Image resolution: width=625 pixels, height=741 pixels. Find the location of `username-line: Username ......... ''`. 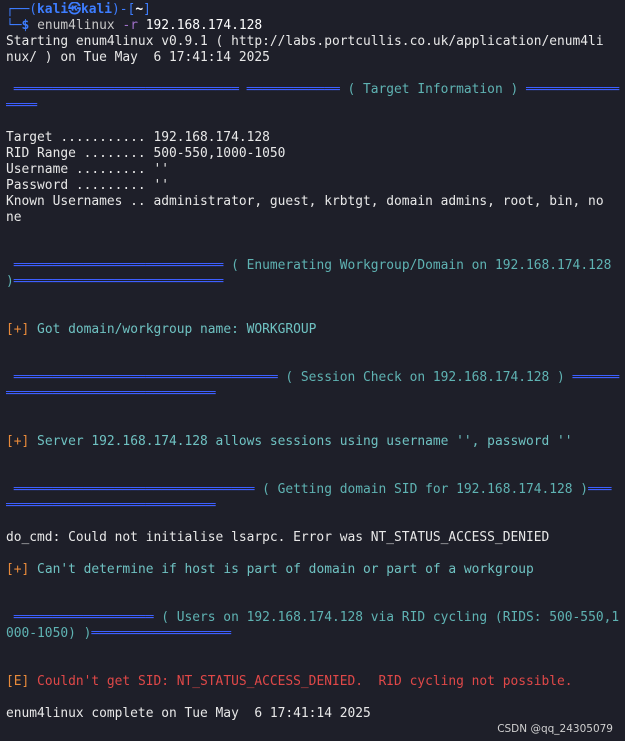

username-line: Username ......... '' is located at coordinates (87, 169).